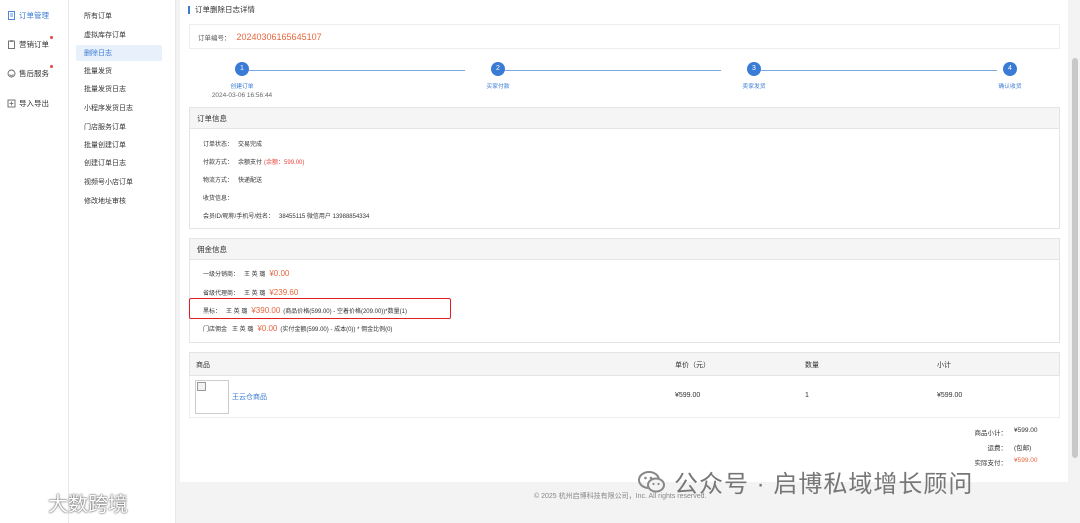  What do you see at coordinates (624, 397) in the screenshot?
I see `table-row: 王云仓商品 ¥599.00 1 ¥599.00` at bounding box center [624, 397].